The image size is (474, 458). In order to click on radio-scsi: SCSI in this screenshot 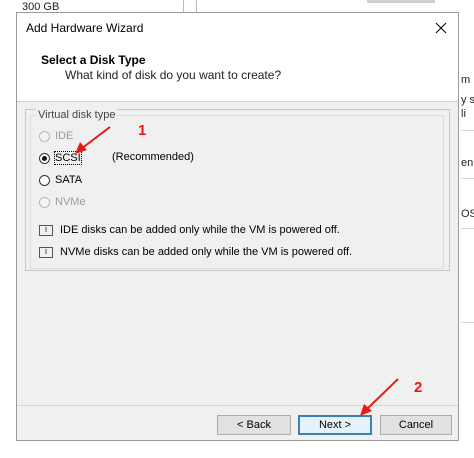, I will do `click(60, 158)`.